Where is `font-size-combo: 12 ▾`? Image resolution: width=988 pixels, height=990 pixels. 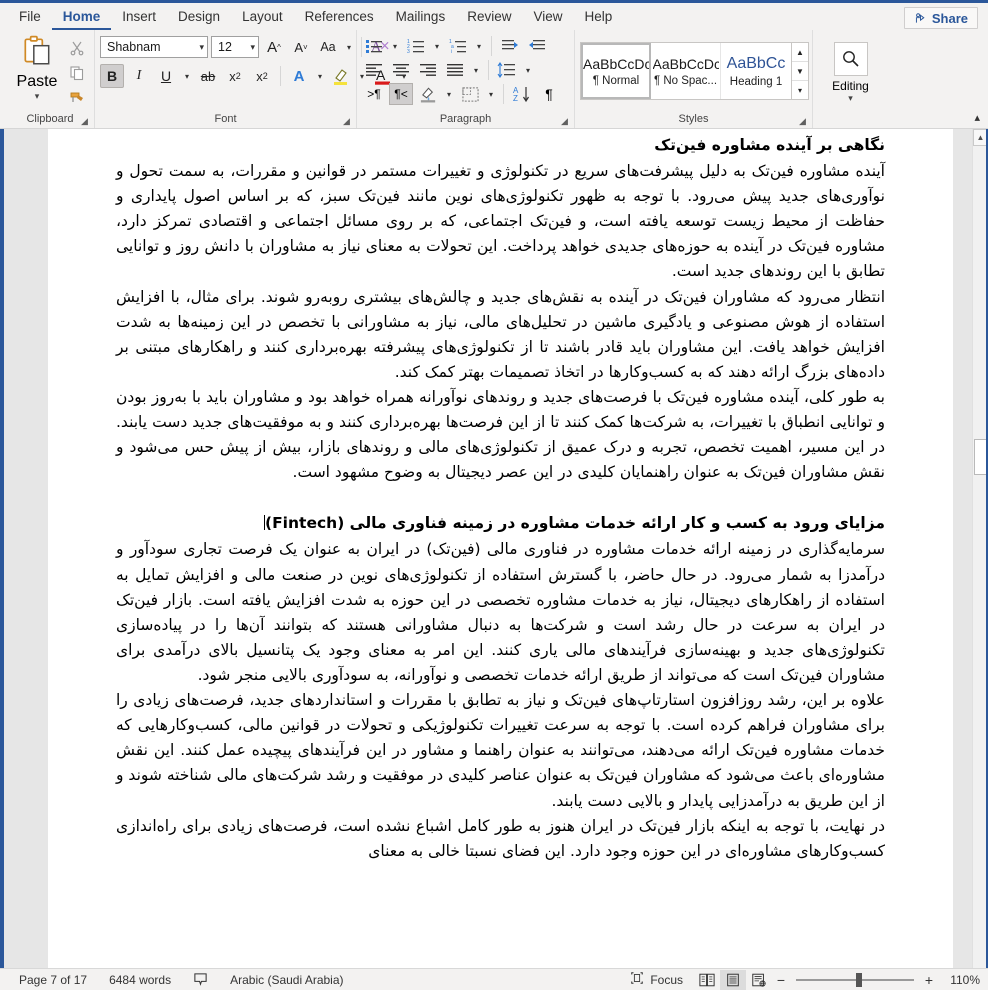
font-size-combo: 12 ▾ is located at coordinates (235, 47).